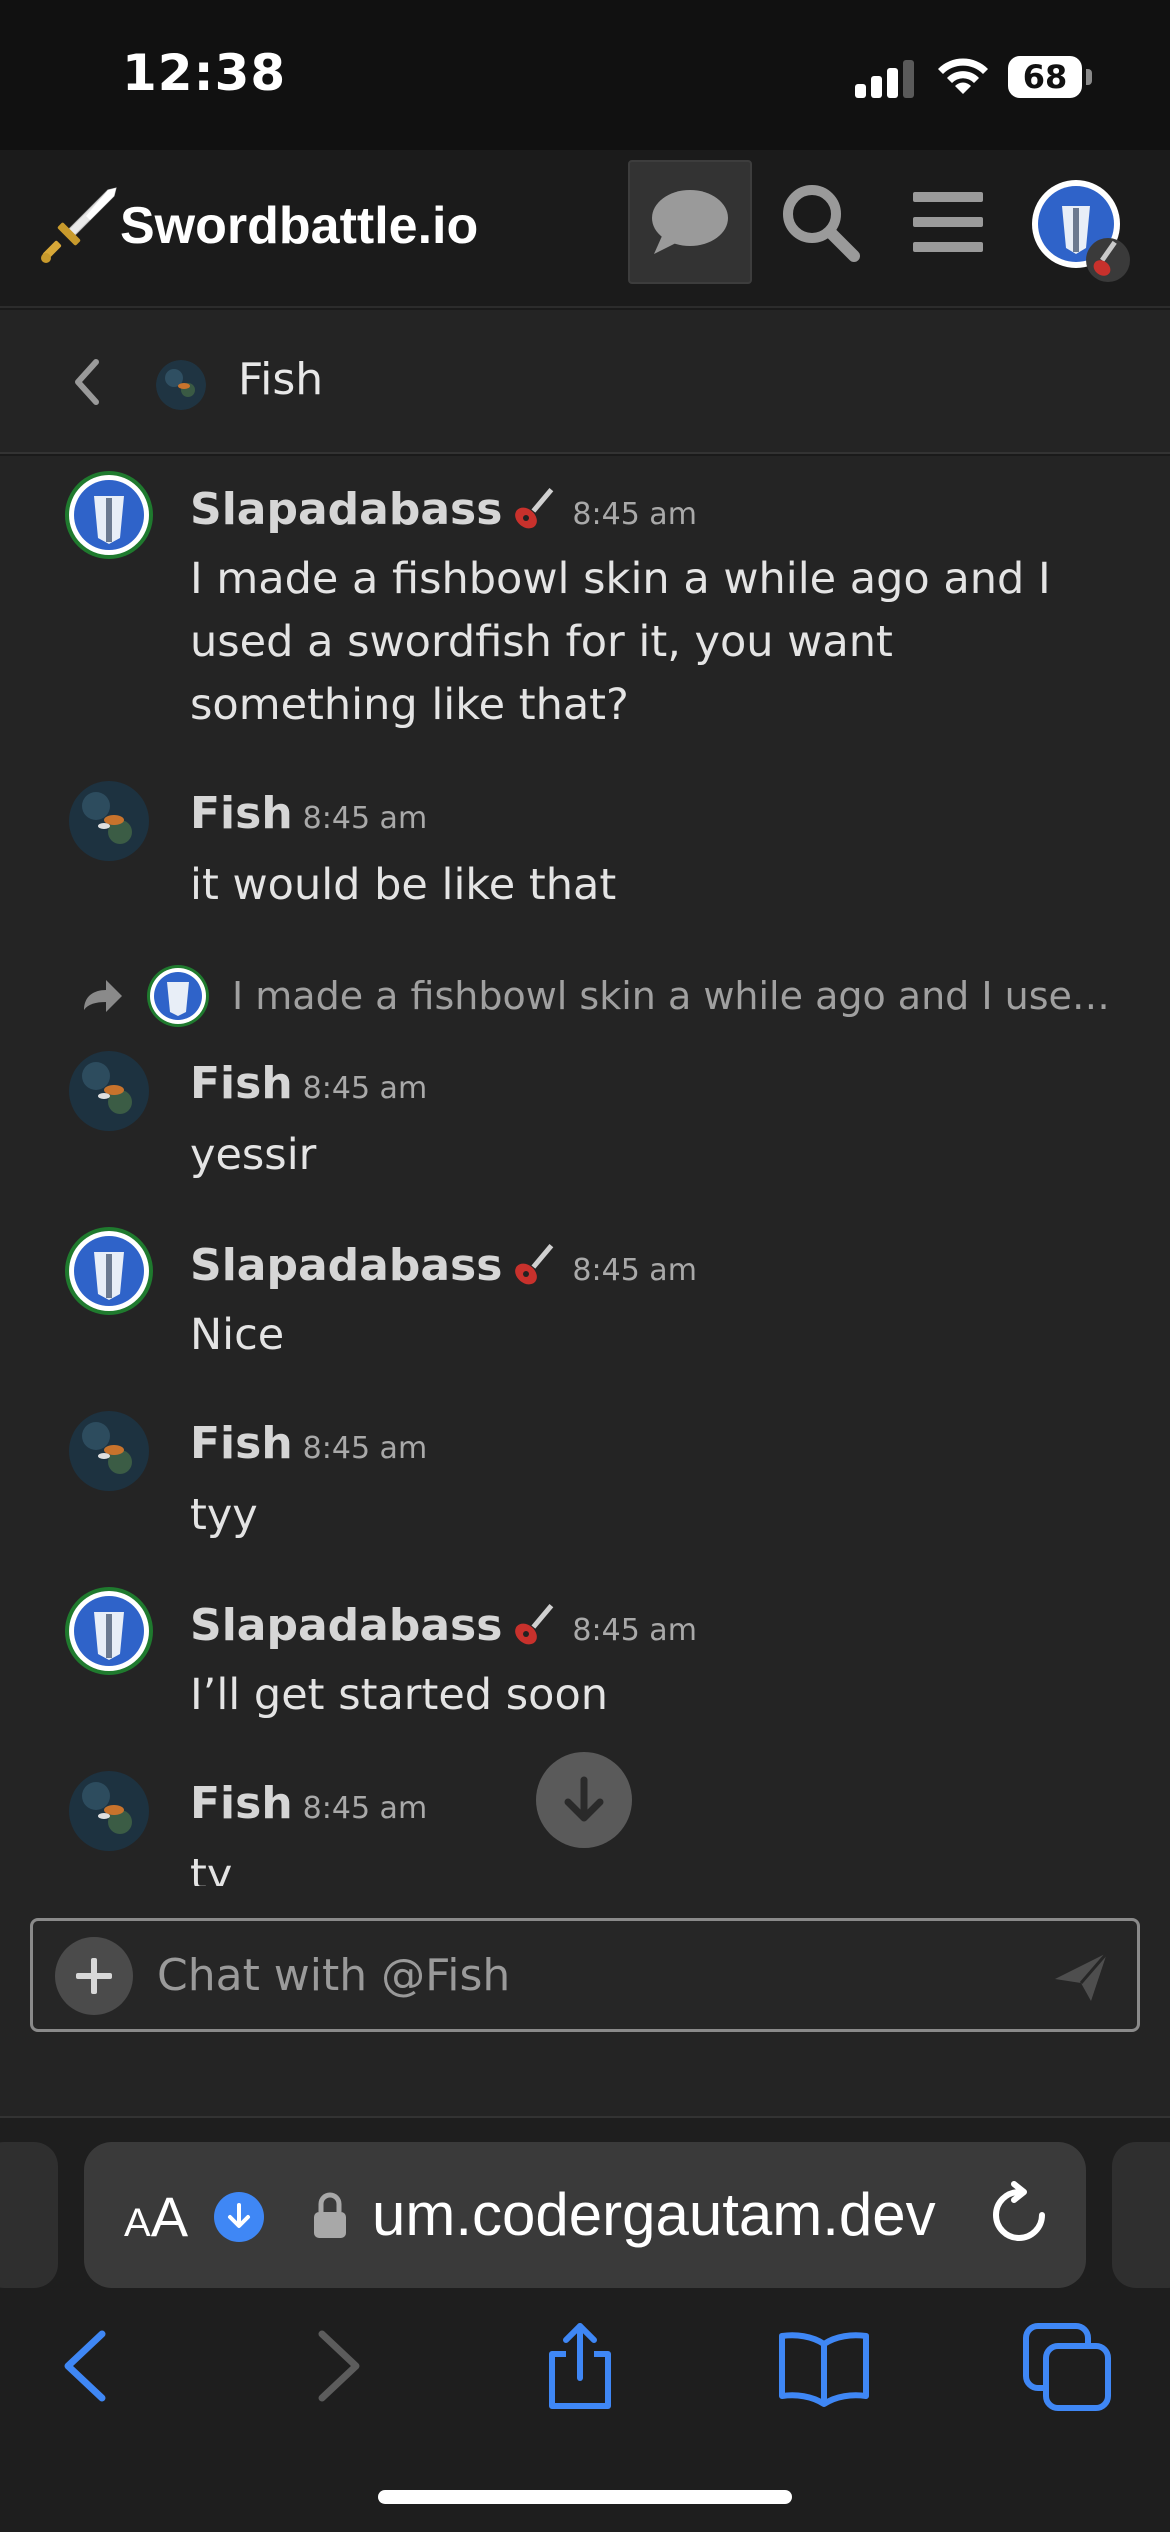  I want to click on search-button, so click(820, 222).